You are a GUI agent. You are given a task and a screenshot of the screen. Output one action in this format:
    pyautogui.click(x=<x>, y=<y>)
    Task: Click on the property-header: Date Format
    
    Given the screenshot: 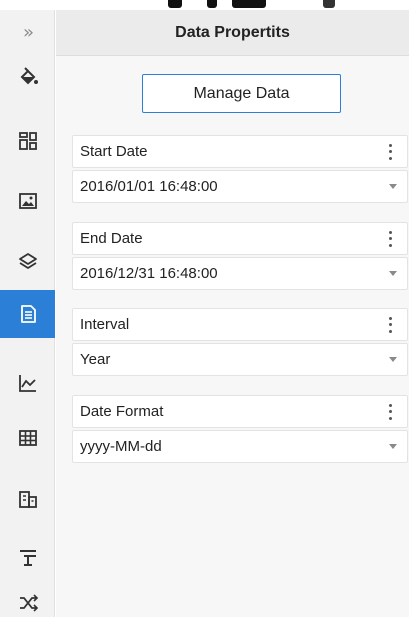 What is the action you would take?
    pyautogui.click(x=240, y=411)
    